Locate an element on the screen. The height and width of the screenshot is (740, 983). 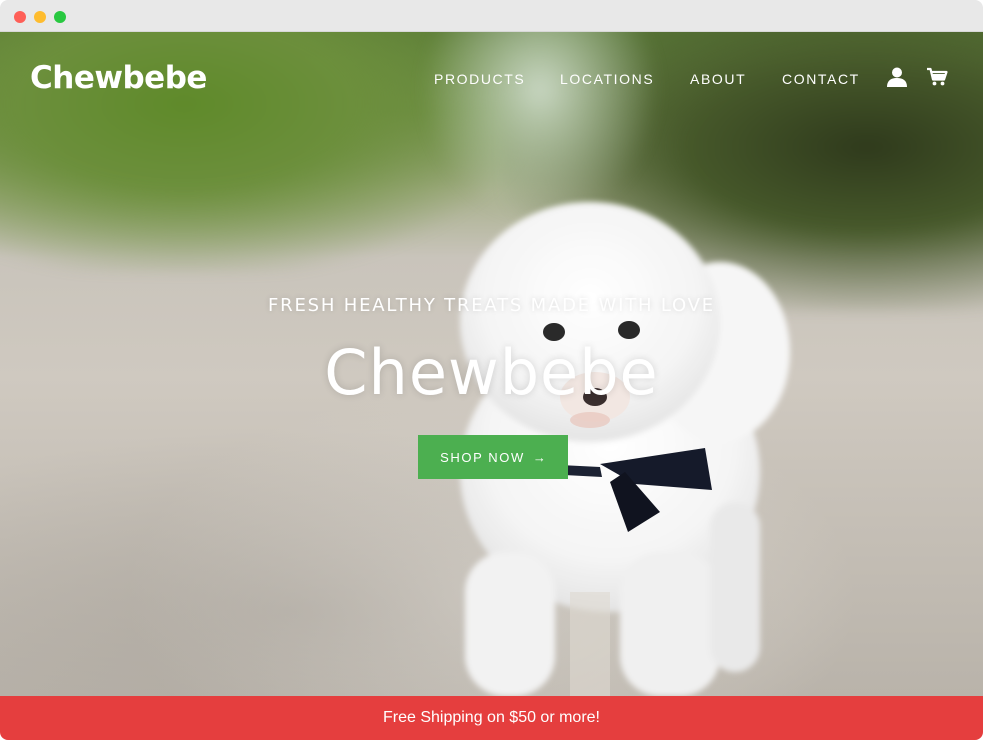
promo-text: Free Shipping on $50 or more! is located at coordinates (491, 717).